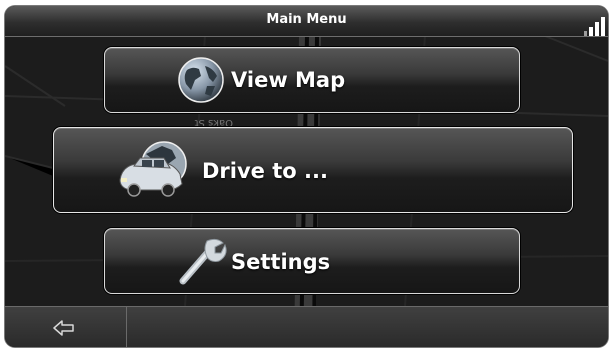 The height and width of the screenshot is (349, 612). I want to click on settings-button: Settings, so click(312, 261).